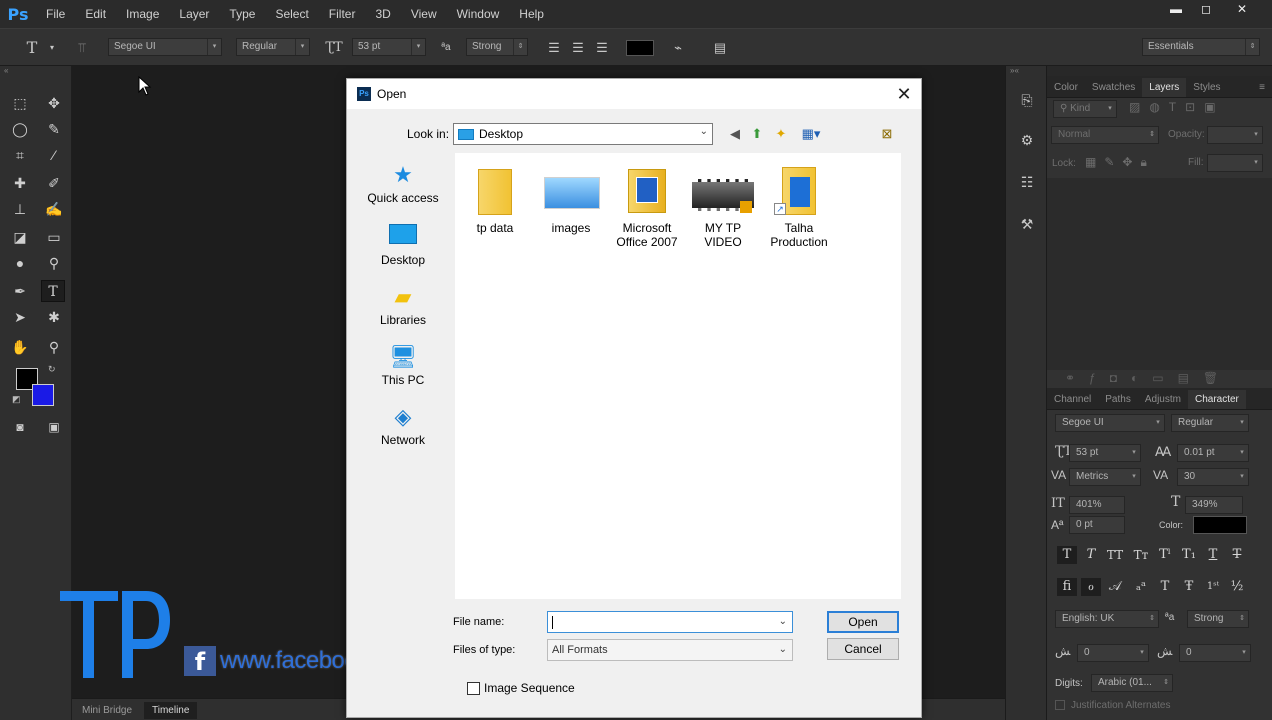 This screenshot has height=720, width=1272. Describe the element at coordinates (291, 14) in the screenshot. I see `menu-select: Select` at that location.